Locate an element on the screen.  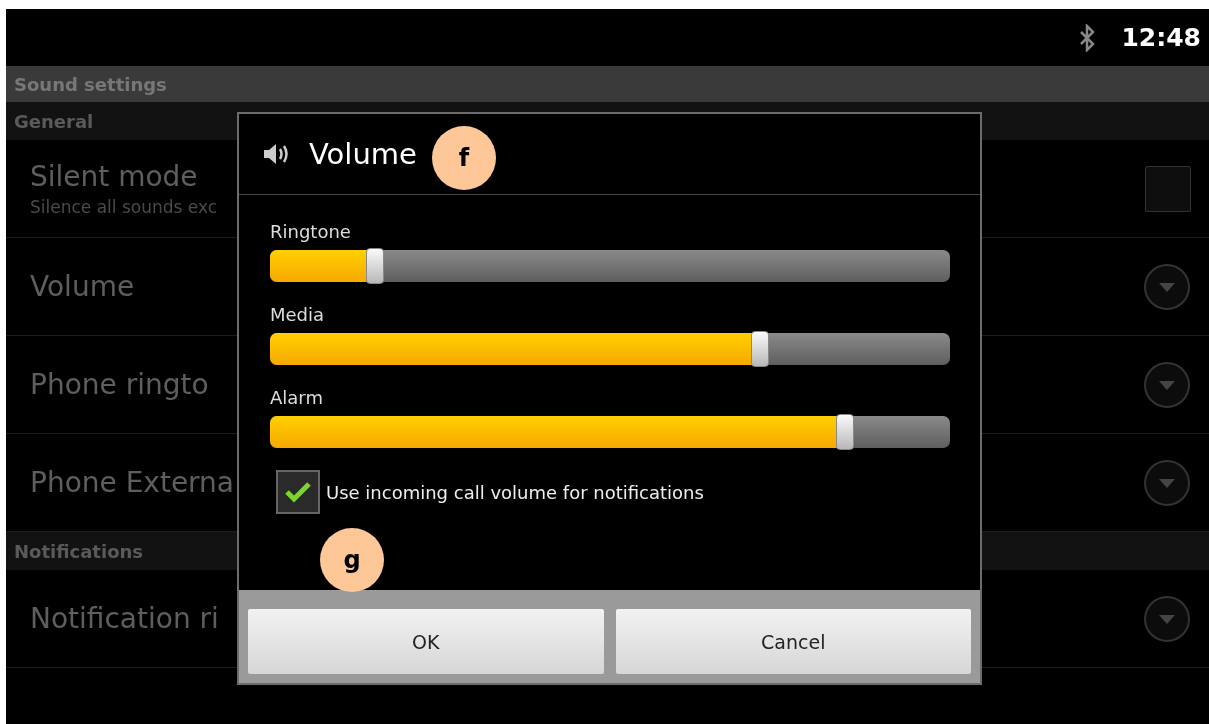
slider-label: Ringtone is located at coordinates (310, 231).